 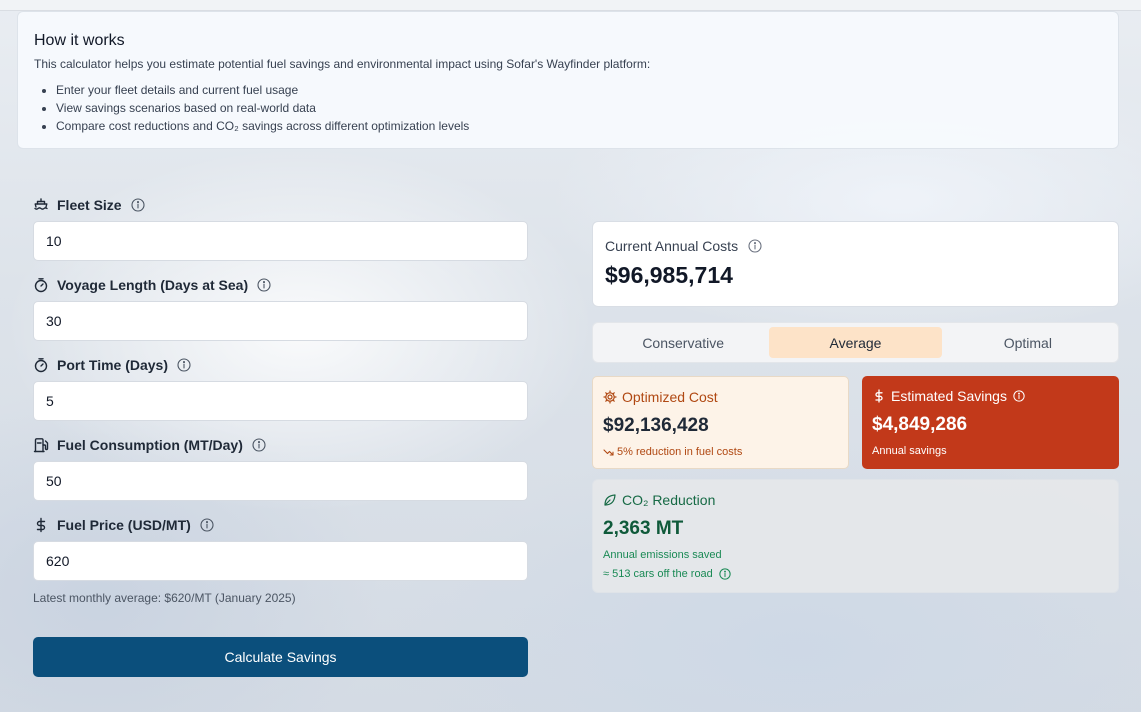 What do you see at coordinates (280, 657) in the screenshot?
I see `calculate-savings-button: Calculate Savings` at bounding box center [280, 657].